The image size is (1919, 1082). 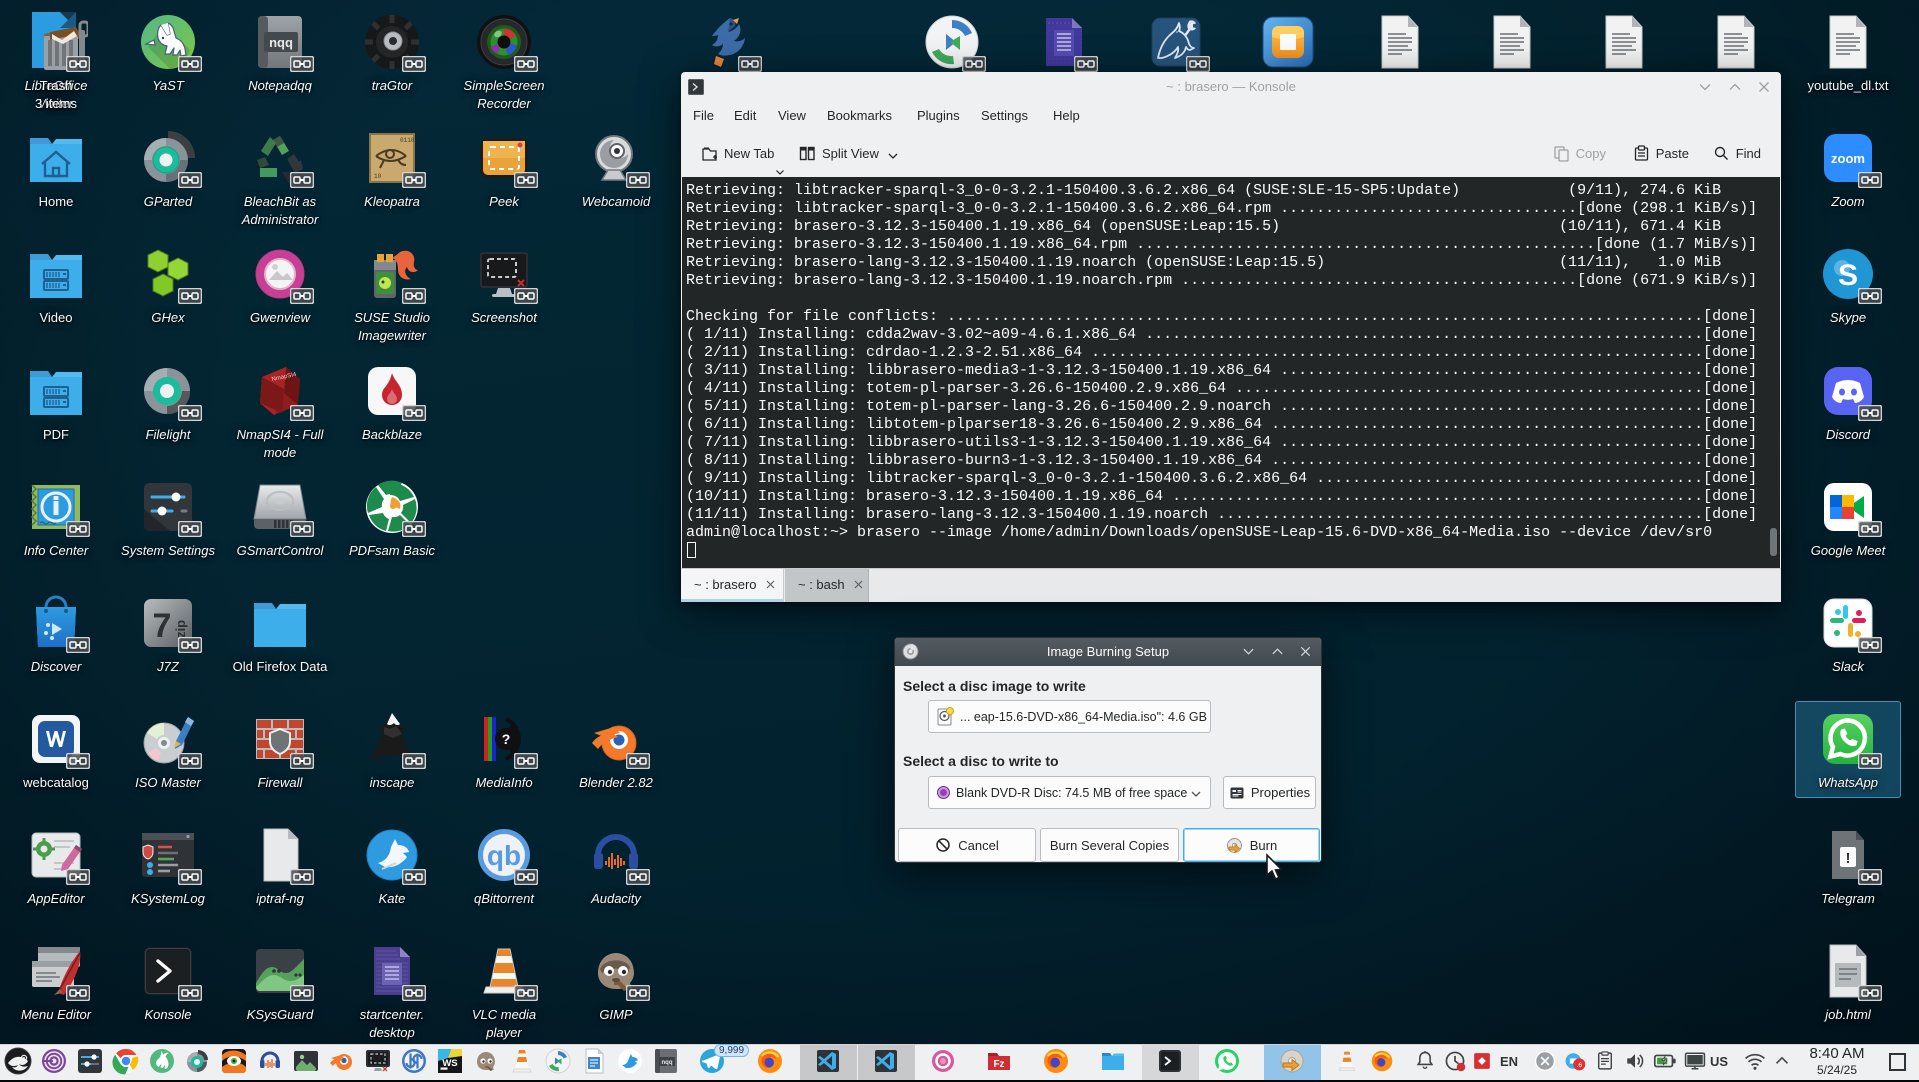 I want to click on svg-text: zip, so click(x=180, y=629).